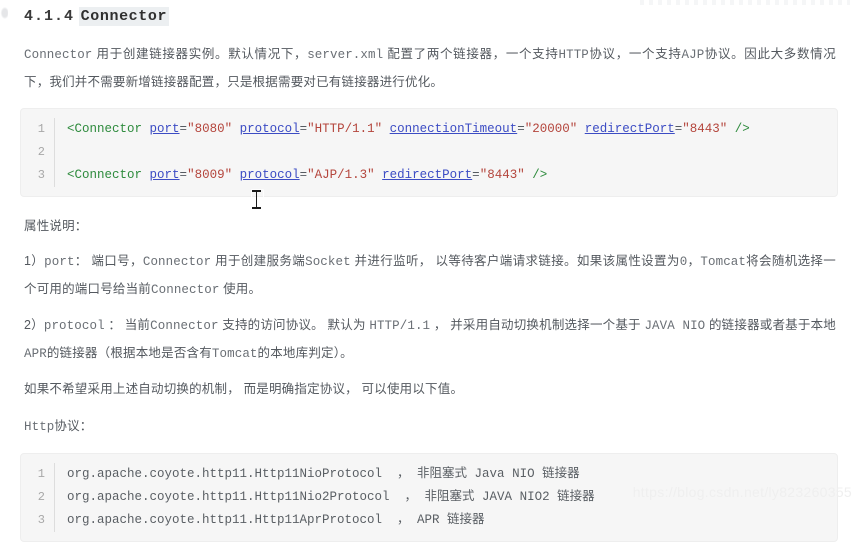 Image resolution: width=858 pixels, height=542 pixels. What do you see at coordinates (573, 55) in the screenshot?
I see `intro-seg-http: HTTP` at bounding box center [573, 55].